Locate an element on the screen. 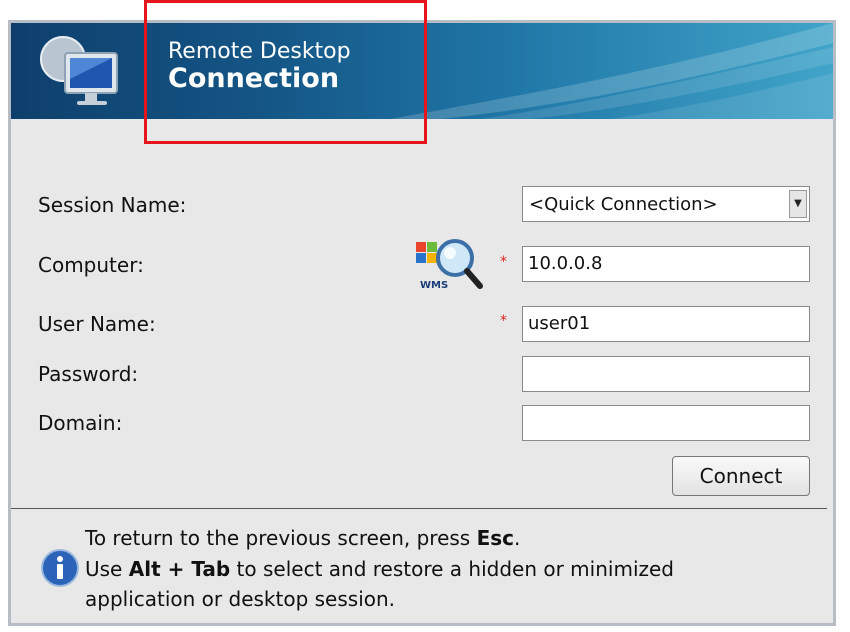 The height and width of the screenshot is (632, 850). session-name-dropdown: <Quick Connection> ▼ is located at coordinates (666, 204).